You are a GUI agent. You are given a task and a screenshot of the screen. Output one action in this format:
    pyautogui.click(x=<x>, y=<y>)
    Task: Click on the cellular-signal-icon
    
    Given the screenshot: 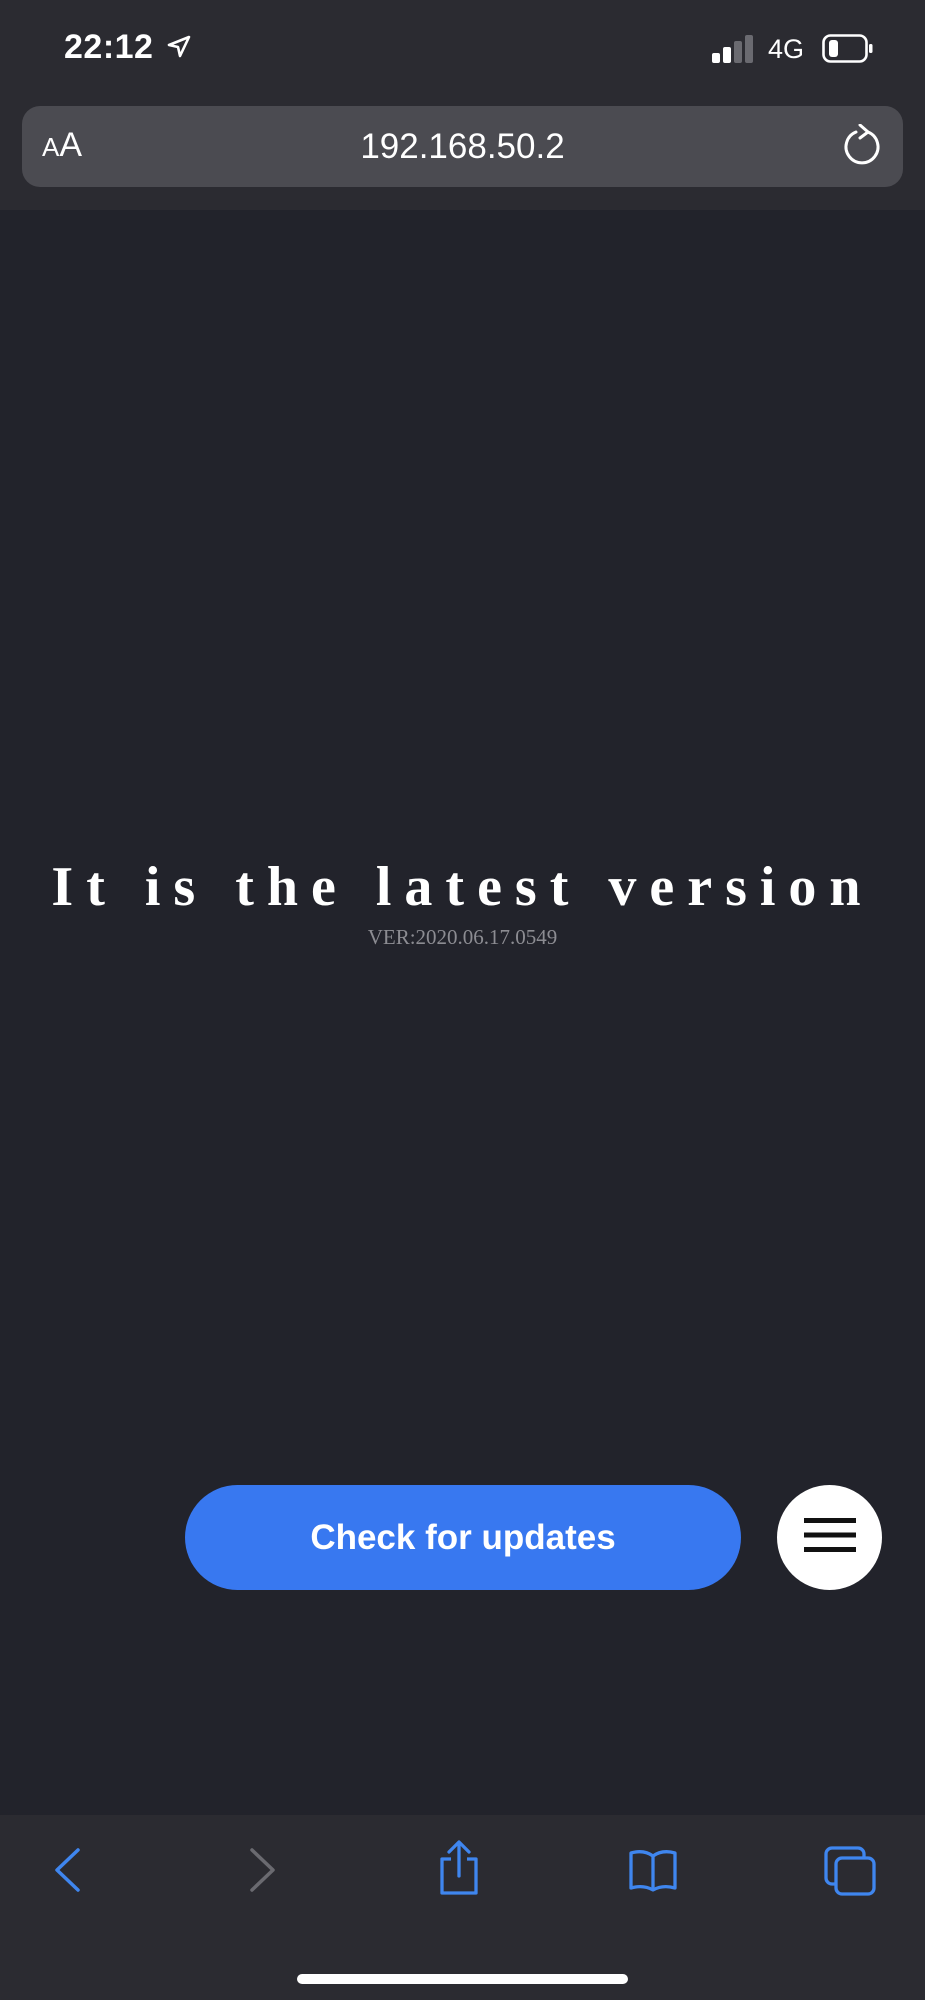 What is the action you would take?
    pyautogui.click(x=733, y=49)
    